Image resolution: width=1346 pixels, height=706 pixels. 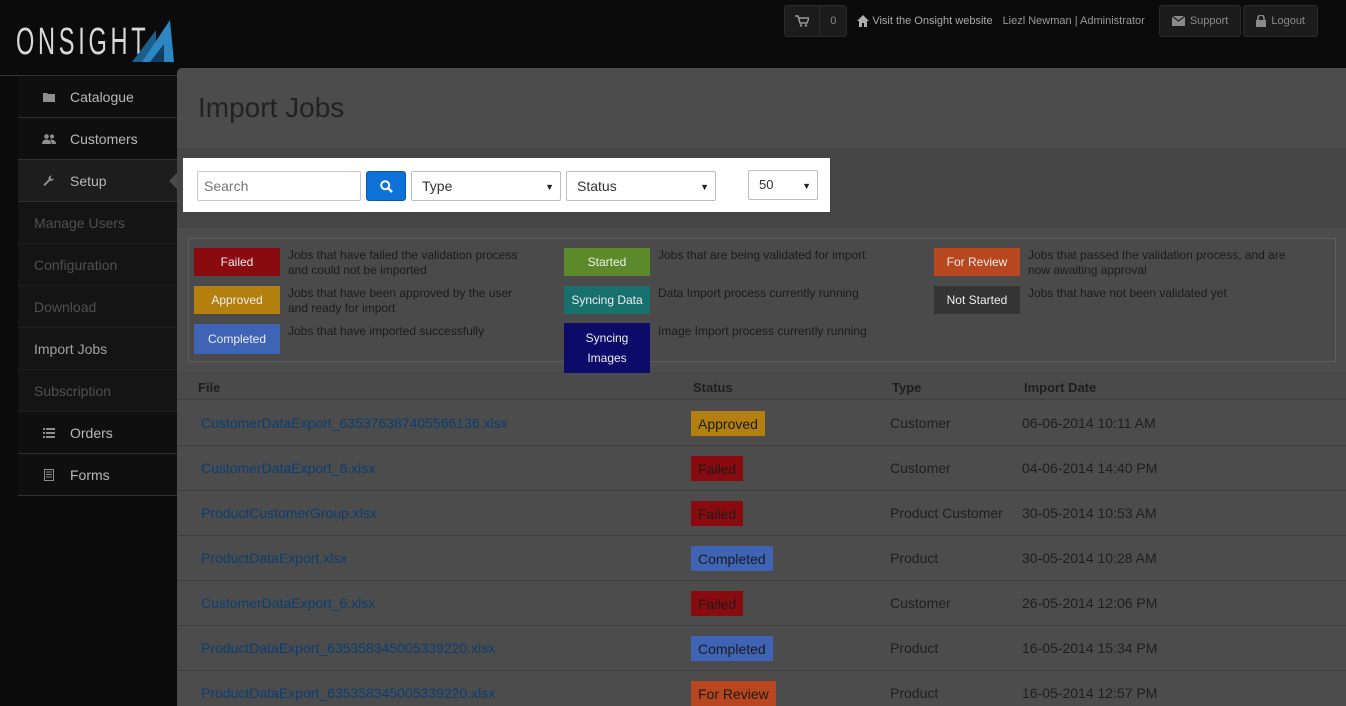 What do you see at coordinates (1089, 423) in the screenshot?
I see `import-date: 06-06-2014 10:11 AM` at bounding box center [1089, 423].